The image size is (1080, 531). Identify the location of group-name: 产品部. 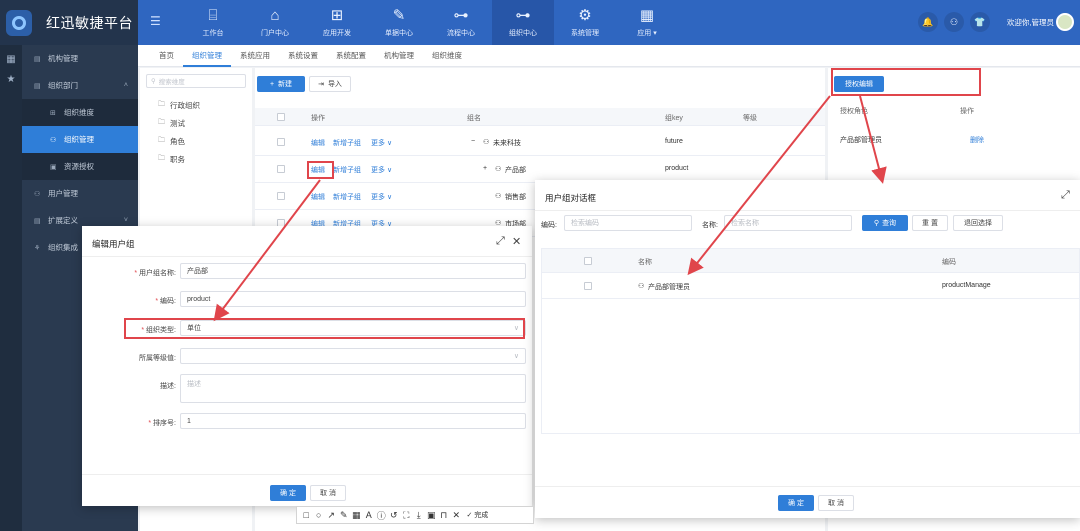
(515, 170).